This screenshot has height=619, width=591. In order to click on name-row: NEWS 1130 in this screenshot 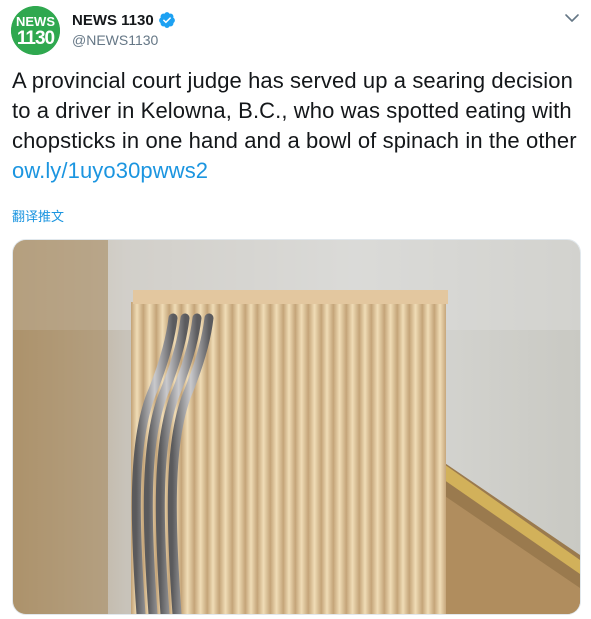, I will do `click(124, 20)`.